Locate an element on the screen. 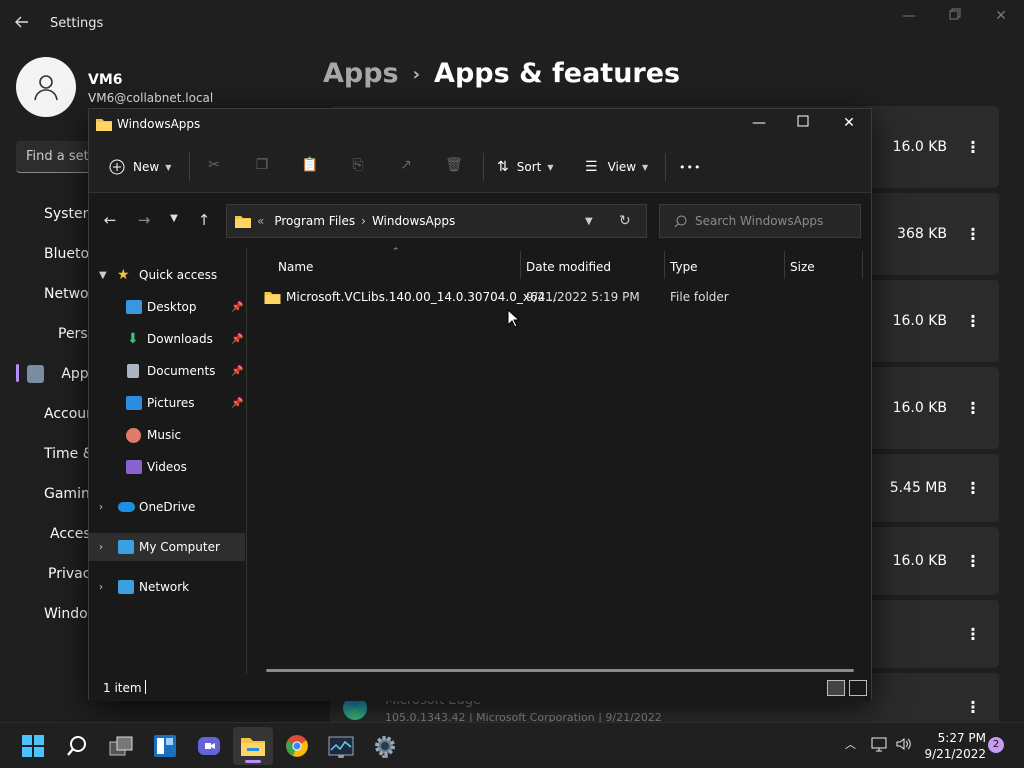 This screenshot has width=1024, height=768. sidebar-item-accessibility: Accessibility is located at coordinates (76, 534).